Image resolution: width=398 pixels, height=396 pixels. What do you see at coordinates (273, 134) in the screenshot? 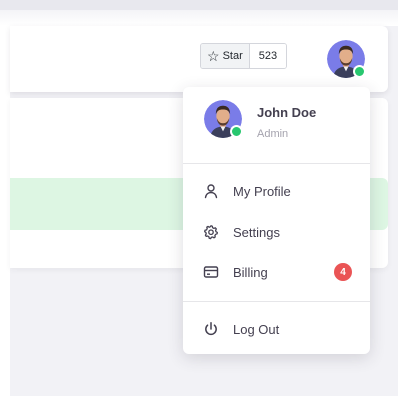
I see `user-role: Admin` at bounding box center [273, 134].